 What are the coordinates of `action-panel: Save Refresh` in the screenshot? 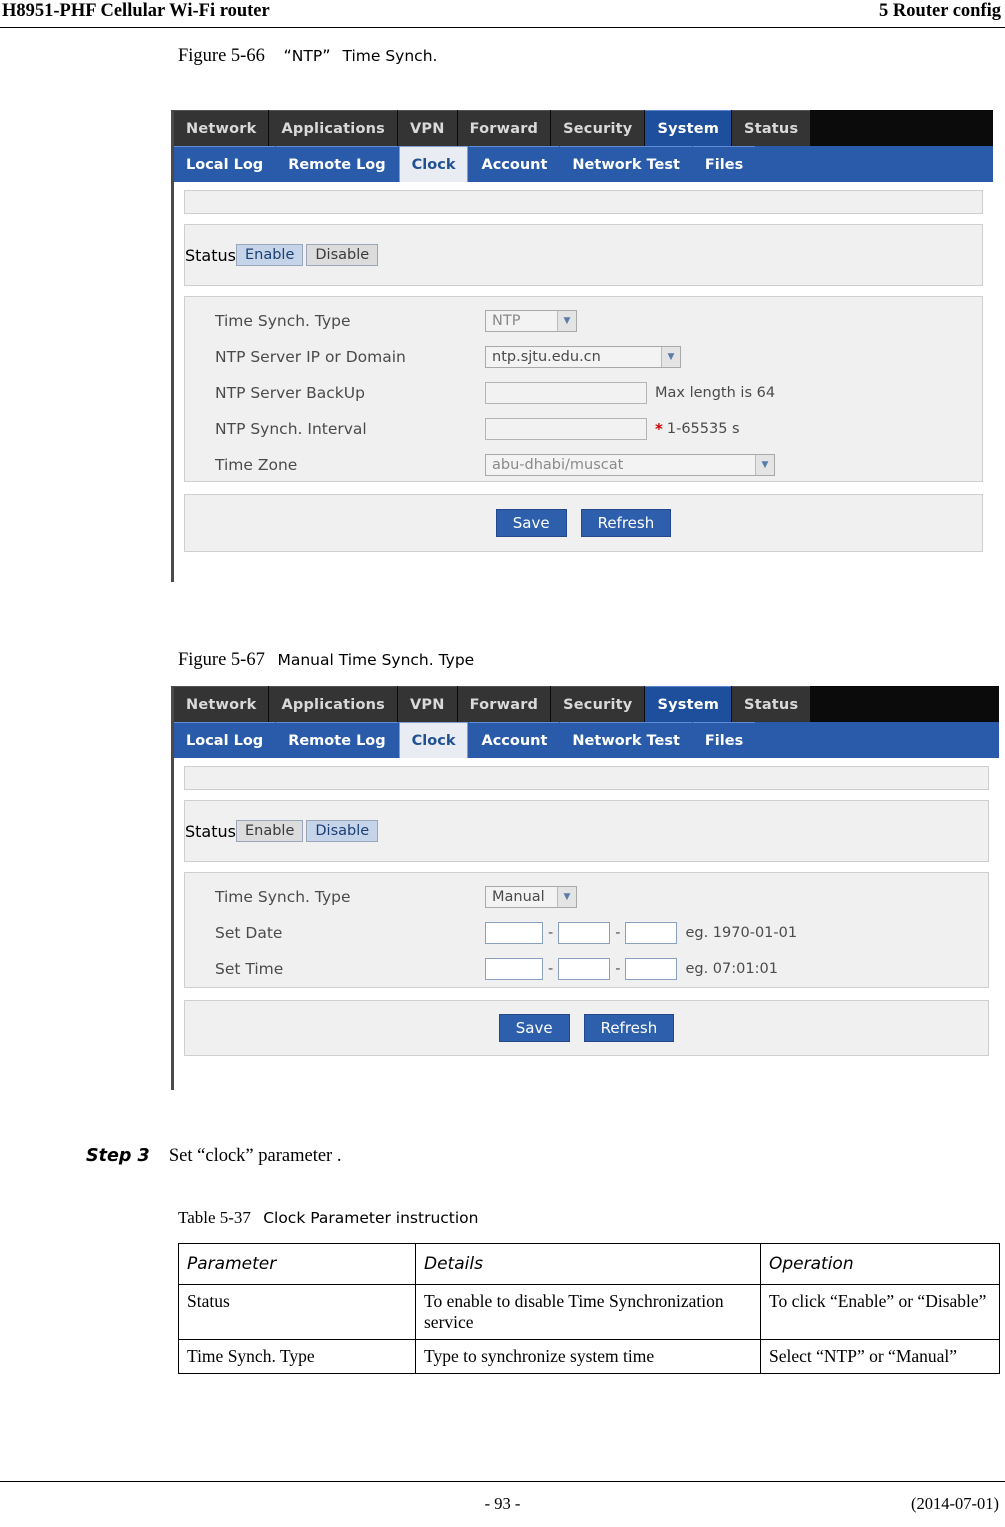 It's located at (583, 523).